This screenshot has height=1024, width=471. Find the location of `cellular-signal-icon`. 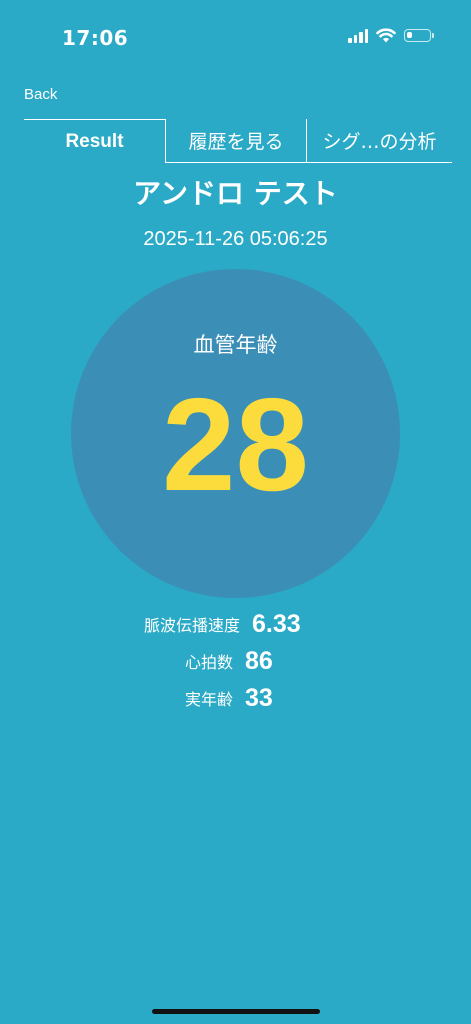

cellular-signal-icon is located at coordinates (358, 35).